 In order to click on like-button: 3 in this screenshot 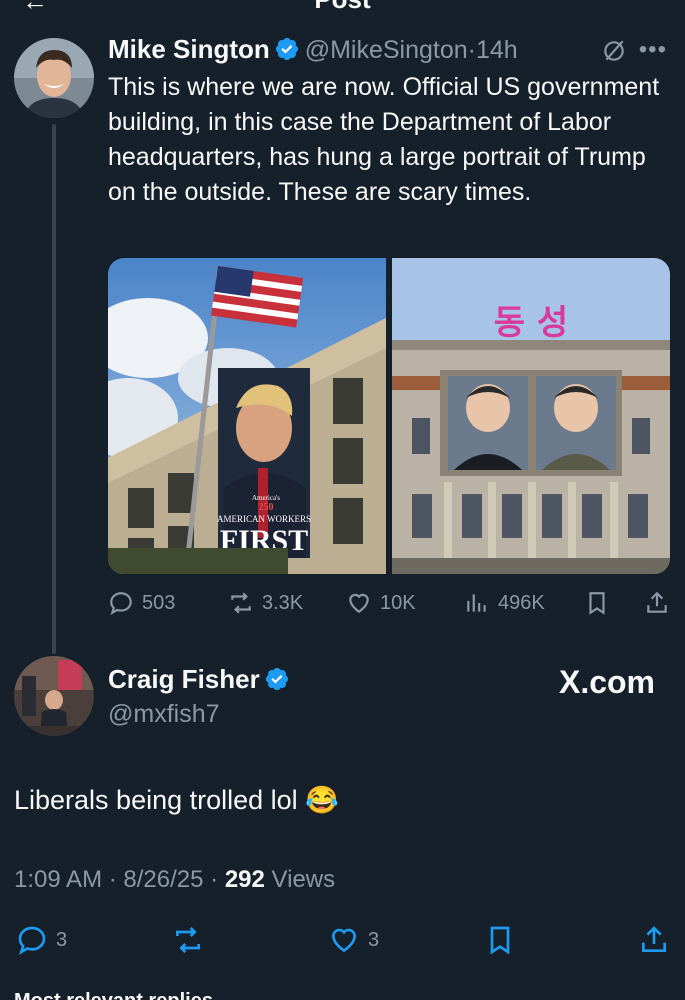, I will do `click(353, 940)`.